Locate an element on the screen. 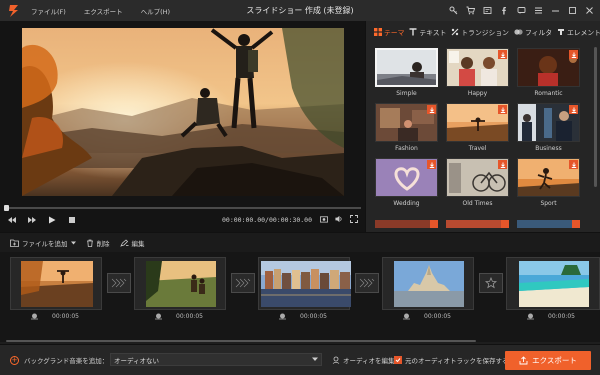 This screenshot has width=600, height=375. add-file-label: ファイルを追加 is located at coordinates (45, 243).